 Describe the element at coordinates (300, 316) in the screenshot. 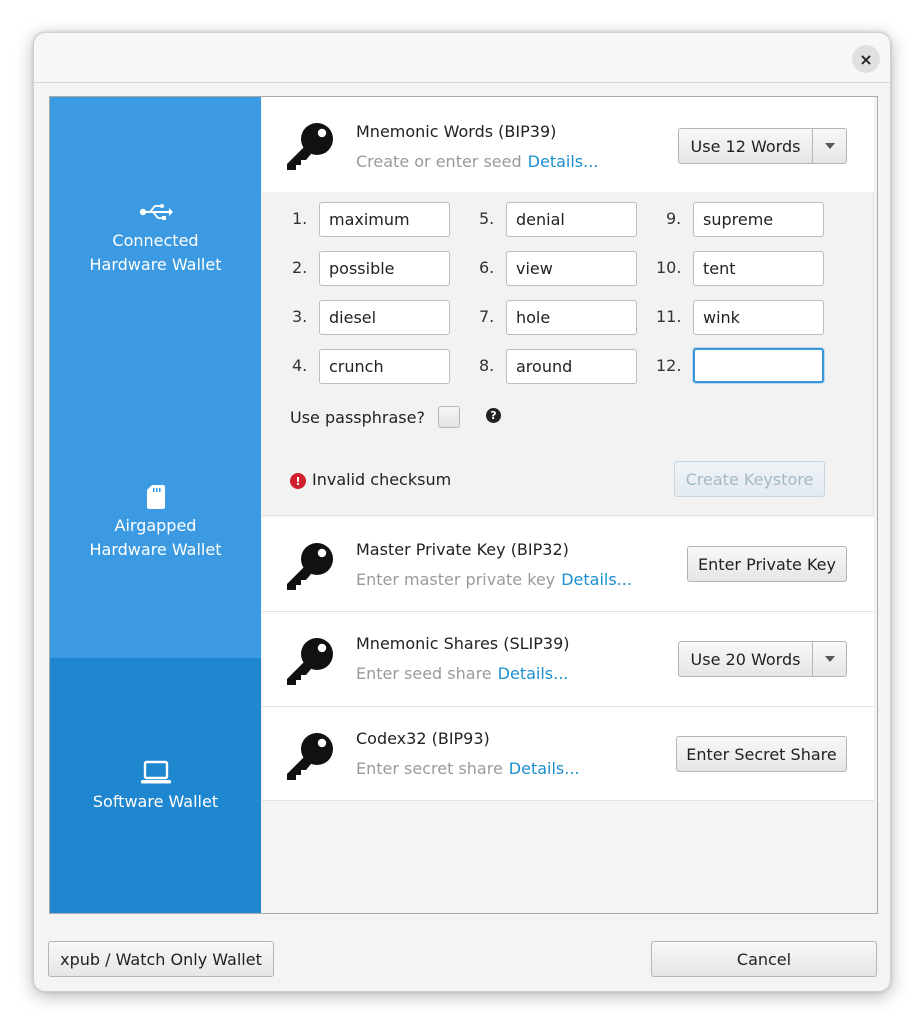

I see `word-number: 3.` at that location.